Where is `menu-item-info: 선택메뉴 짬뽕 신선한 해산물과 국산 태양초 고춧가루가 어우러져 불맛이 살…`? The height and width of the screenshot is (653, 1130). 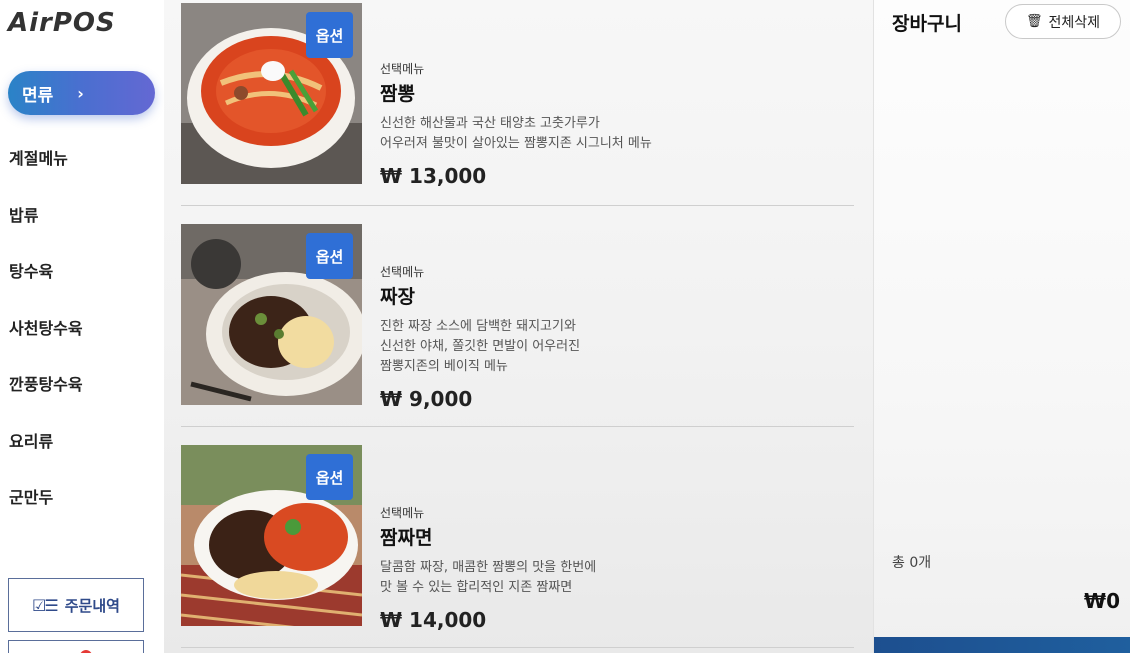 menu-item-info: 선택메뉴 짬뽕 신선한 해산물과 국산 태양초 고춧가루가 어우러져 불맛이 살… is located at coordinates (516, 124).